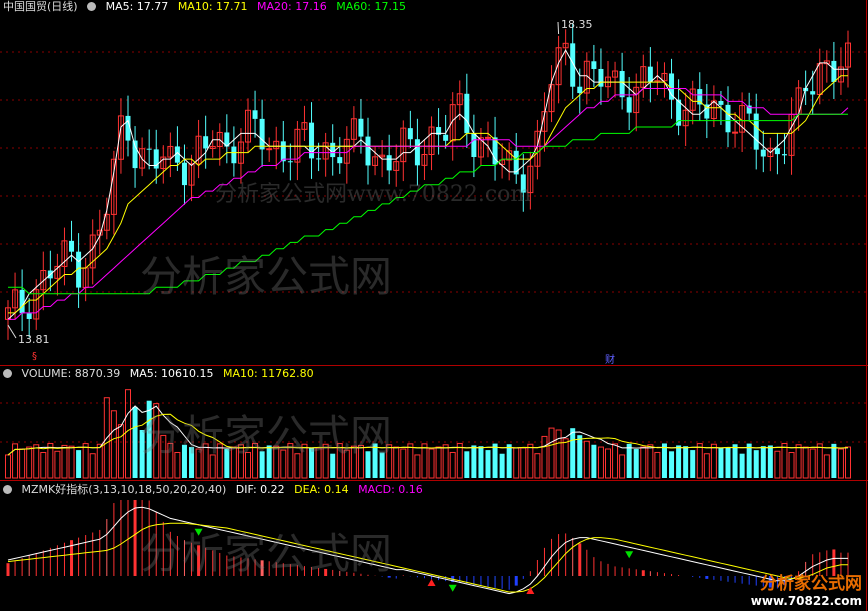 The height and width of the screenshot is (611, 868). I want to click on volume-settings-circle-icon, so click(7, 373).